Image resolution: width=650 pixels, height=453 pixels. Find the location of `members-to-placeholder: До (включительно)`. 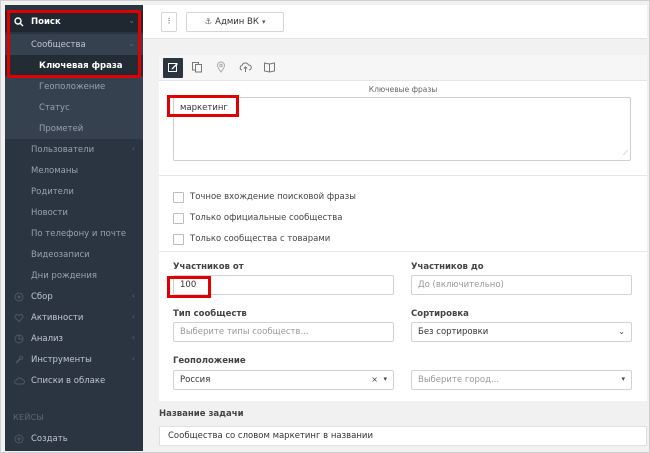

members-to-placeholder: До (включительно) is located at coordinates (461, 285).